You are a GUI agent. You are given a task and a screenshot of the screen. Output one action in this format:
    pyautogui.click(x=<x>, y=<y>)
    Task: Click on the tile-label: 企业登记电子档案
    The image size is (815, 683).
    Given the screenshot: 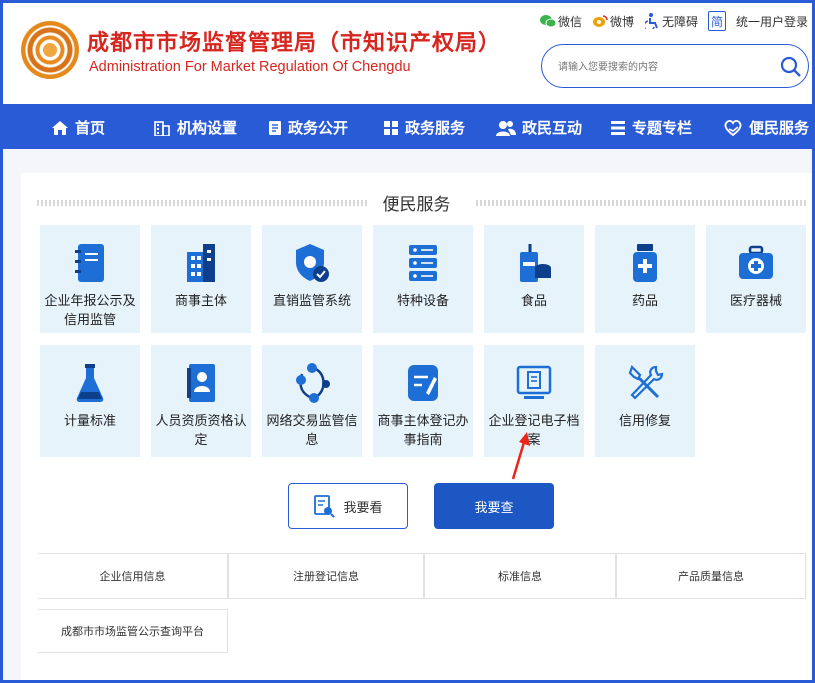 What is the action you would take?
    pyautogui.click(x=534, y=430)
    